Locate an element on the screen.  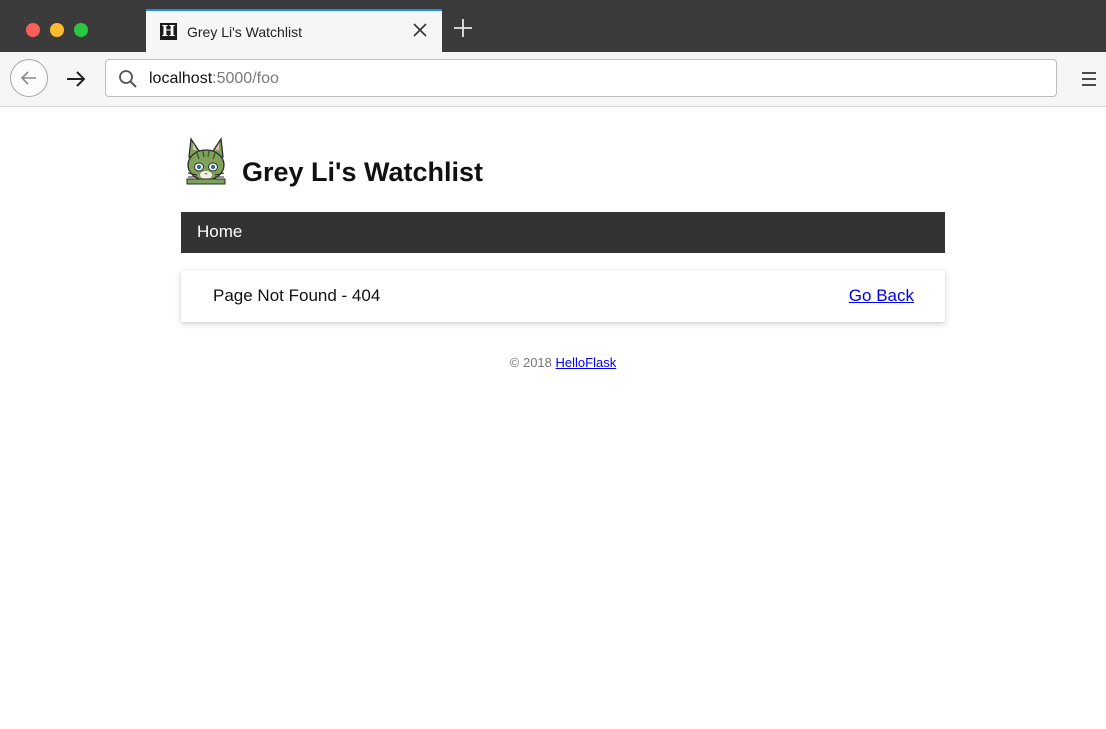
go-back-link: Go Back is located at coordinates (881, 296).